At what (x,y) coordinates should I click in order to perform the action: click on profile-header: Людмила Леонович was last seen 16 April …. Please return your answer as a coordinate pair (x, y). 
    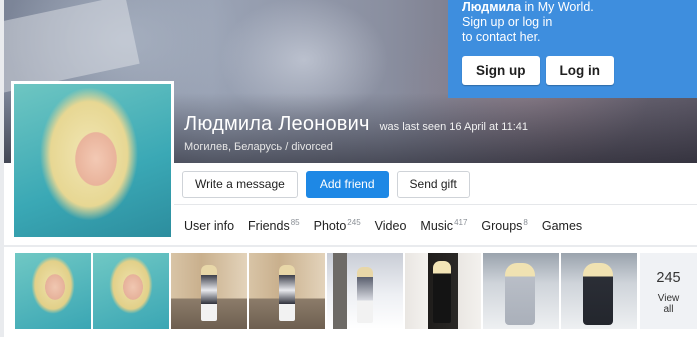
    Looking at the image, I should click on (356, 133).